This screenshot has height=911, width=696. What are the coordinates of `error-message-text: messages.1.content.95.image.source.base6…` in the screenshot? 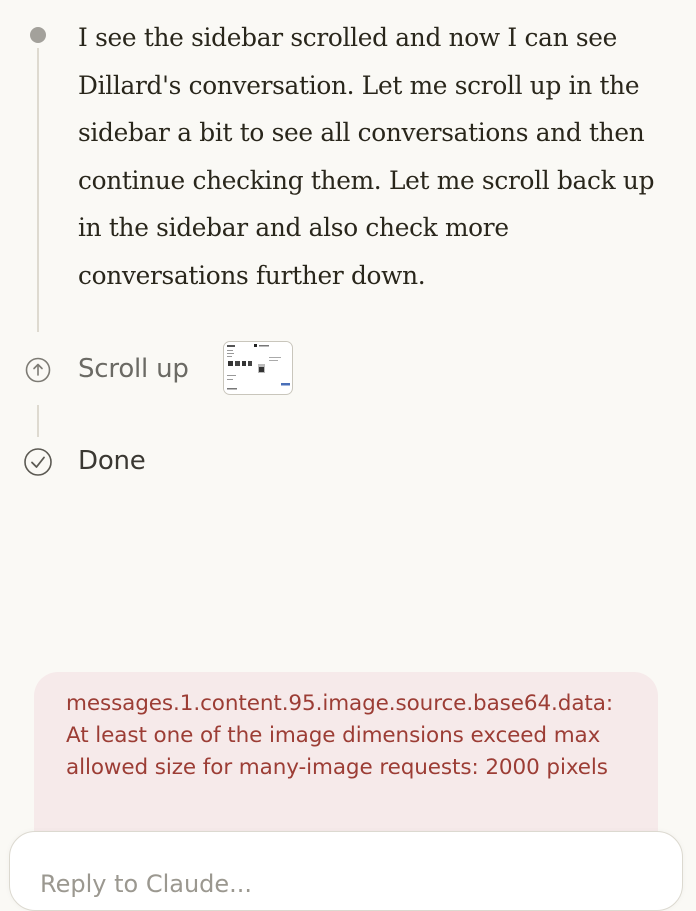 It's located at (339, 735).